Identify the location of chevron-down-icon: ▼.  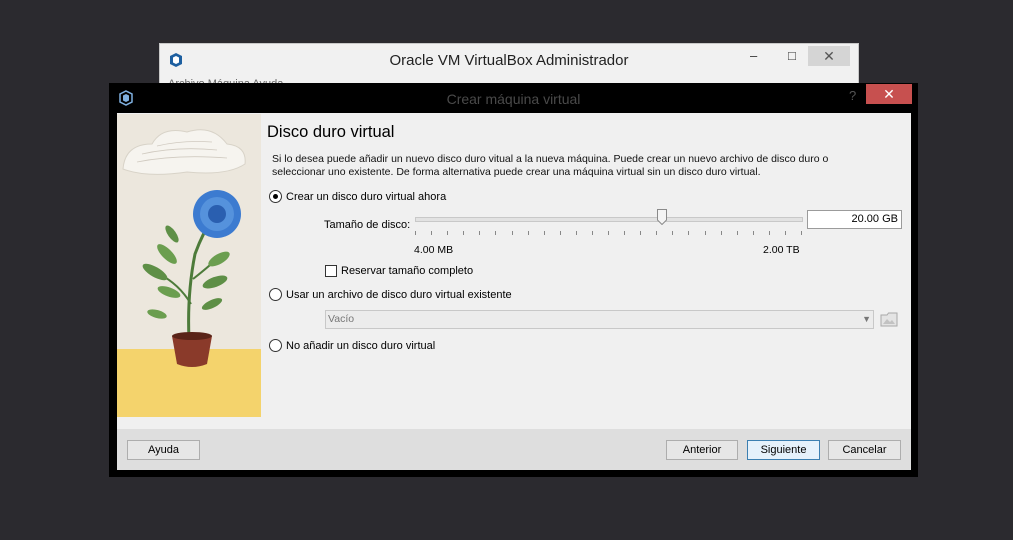
(866, 319).